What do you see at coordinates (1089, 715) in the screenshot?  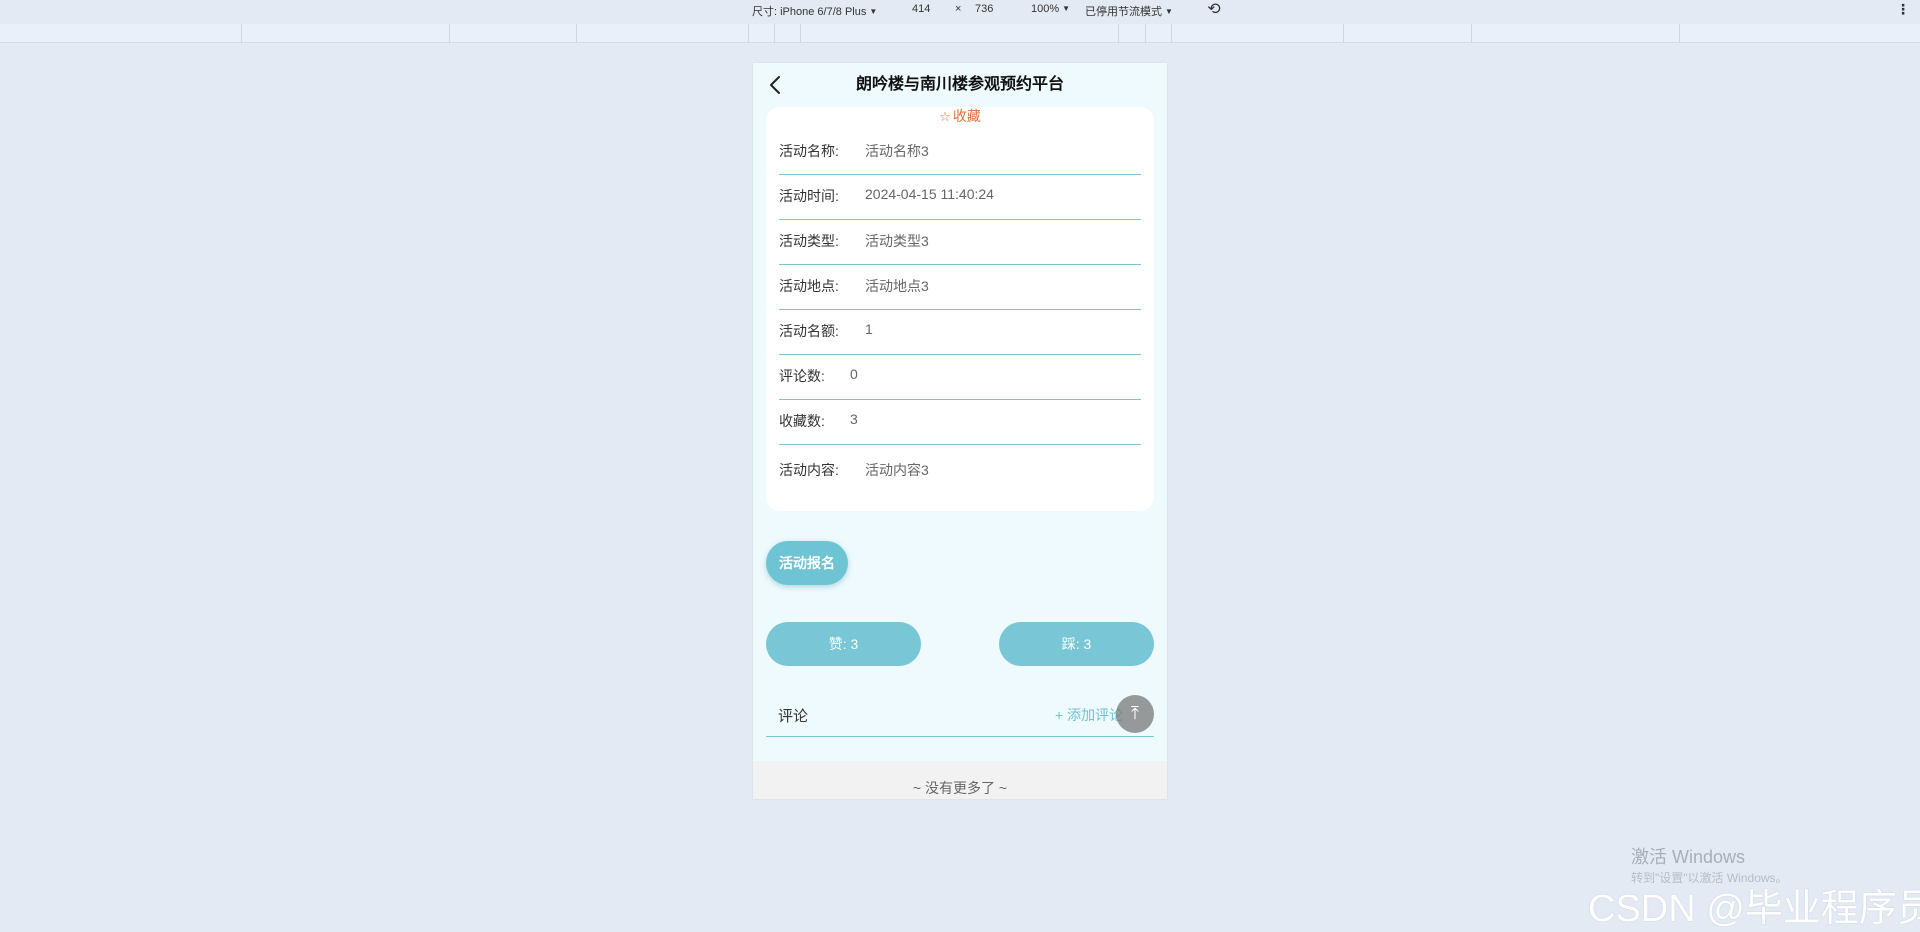 I see `add-comment-button: + 添加评论` at bounding box center [1089, 715].